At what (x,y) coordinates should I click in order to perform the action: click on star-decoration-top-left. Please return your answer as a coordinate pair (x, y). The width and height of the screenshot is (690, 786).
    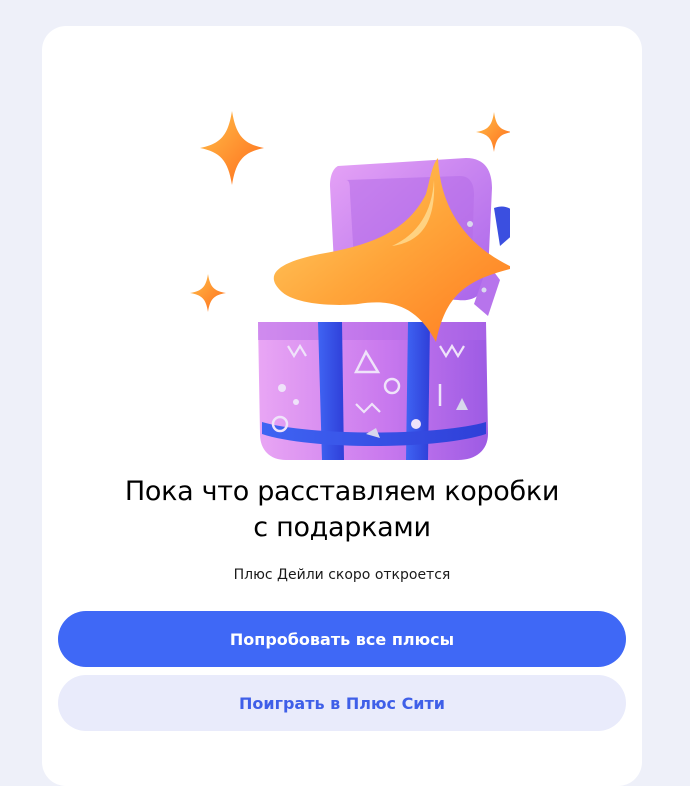
    Looking at the image, I should click on (232, 148).